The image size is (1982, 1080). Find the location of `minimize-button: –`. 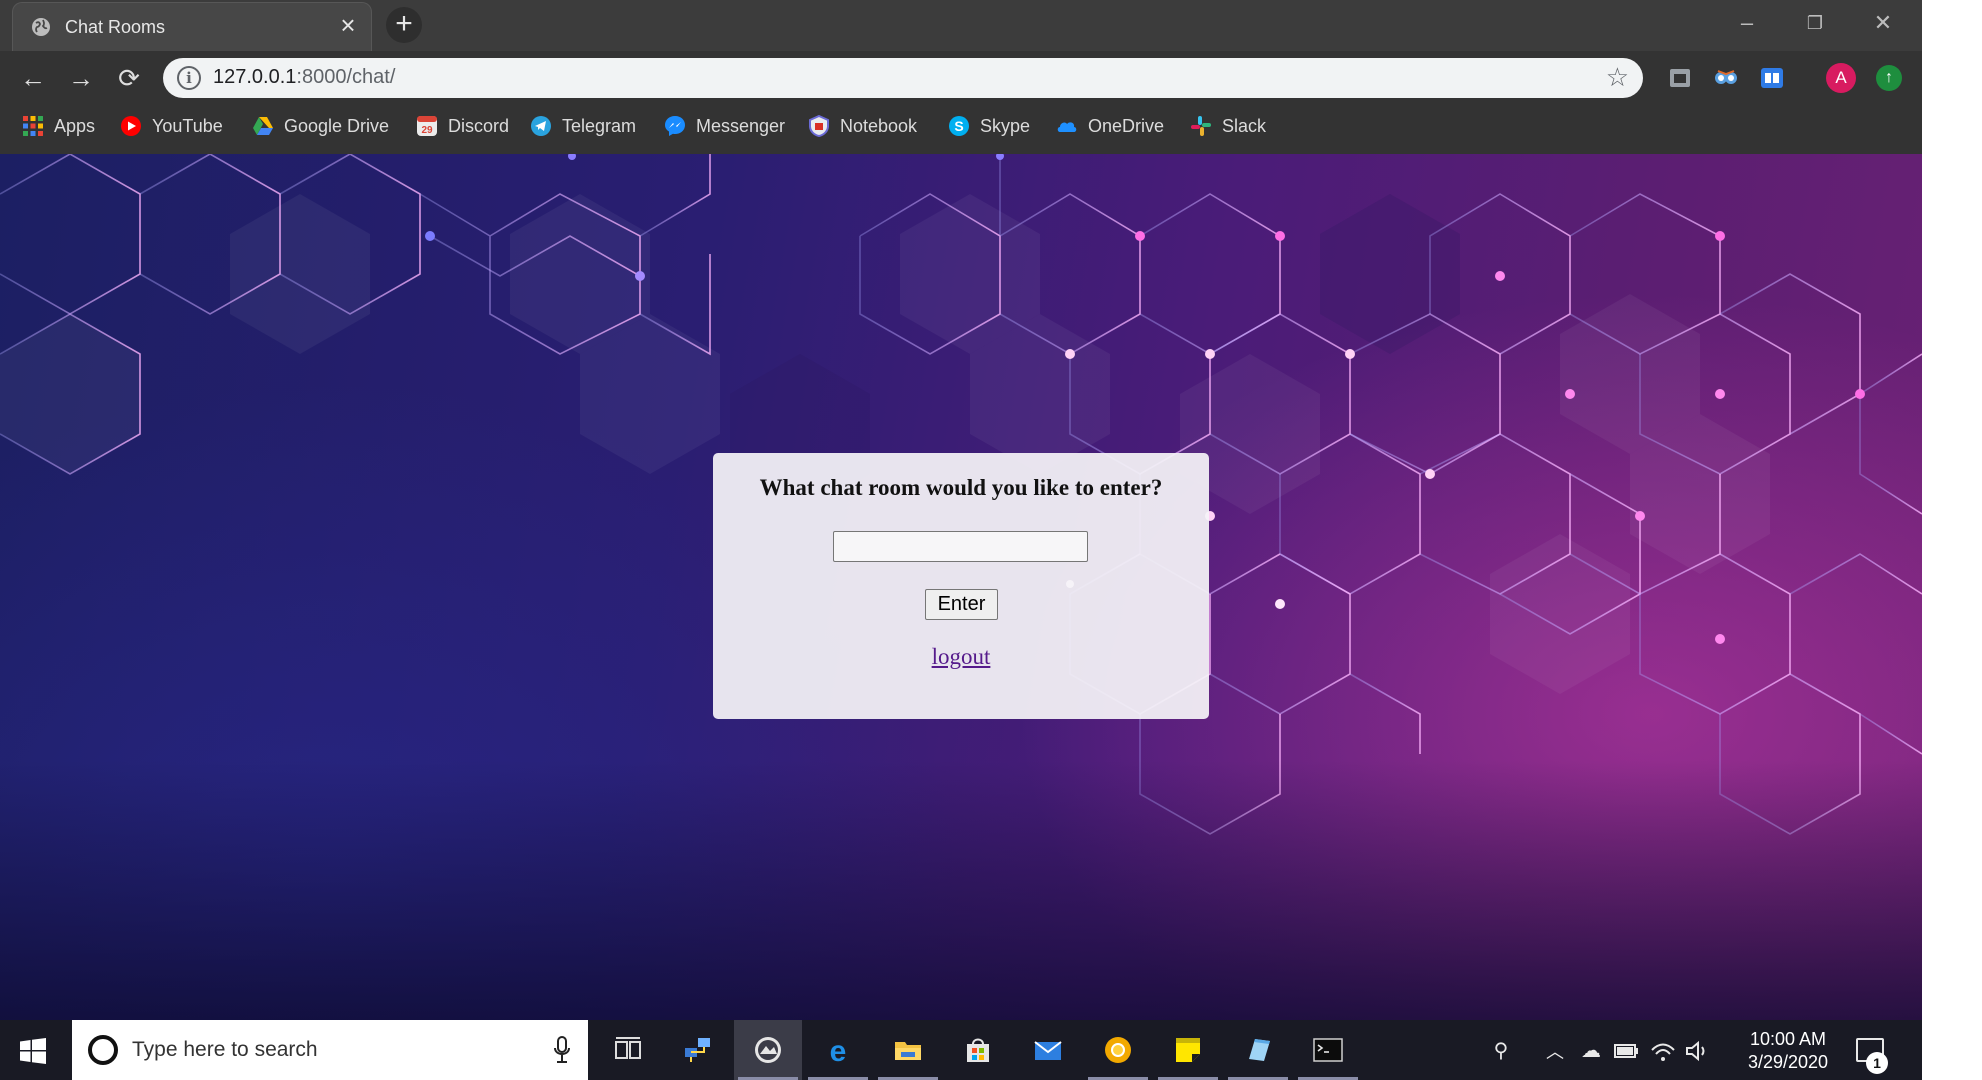

minimize-button: – is located at coordinates (1747, 23).